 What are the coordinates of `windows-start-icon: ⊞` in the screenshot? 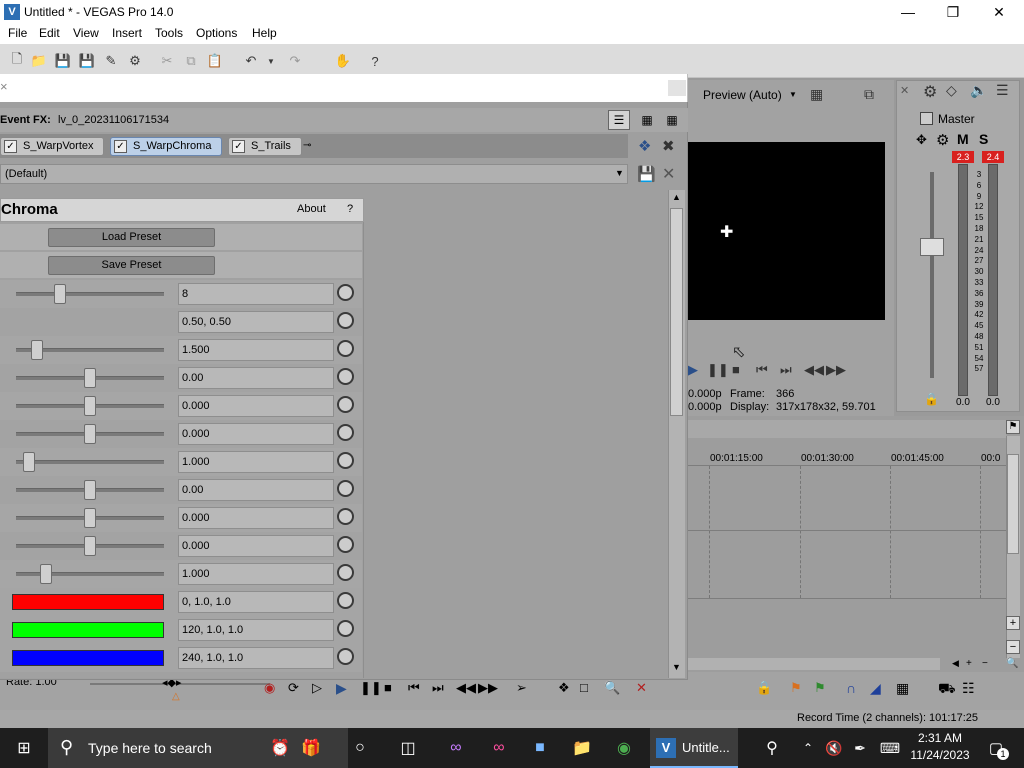 It's located at (24, 748).